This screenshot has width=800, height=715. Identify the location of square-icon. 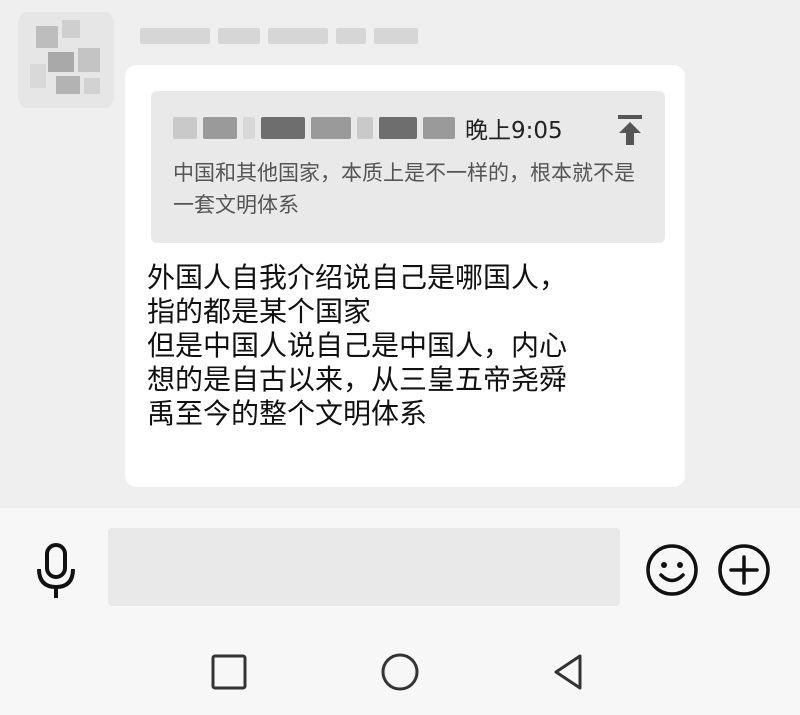
(229, 672).